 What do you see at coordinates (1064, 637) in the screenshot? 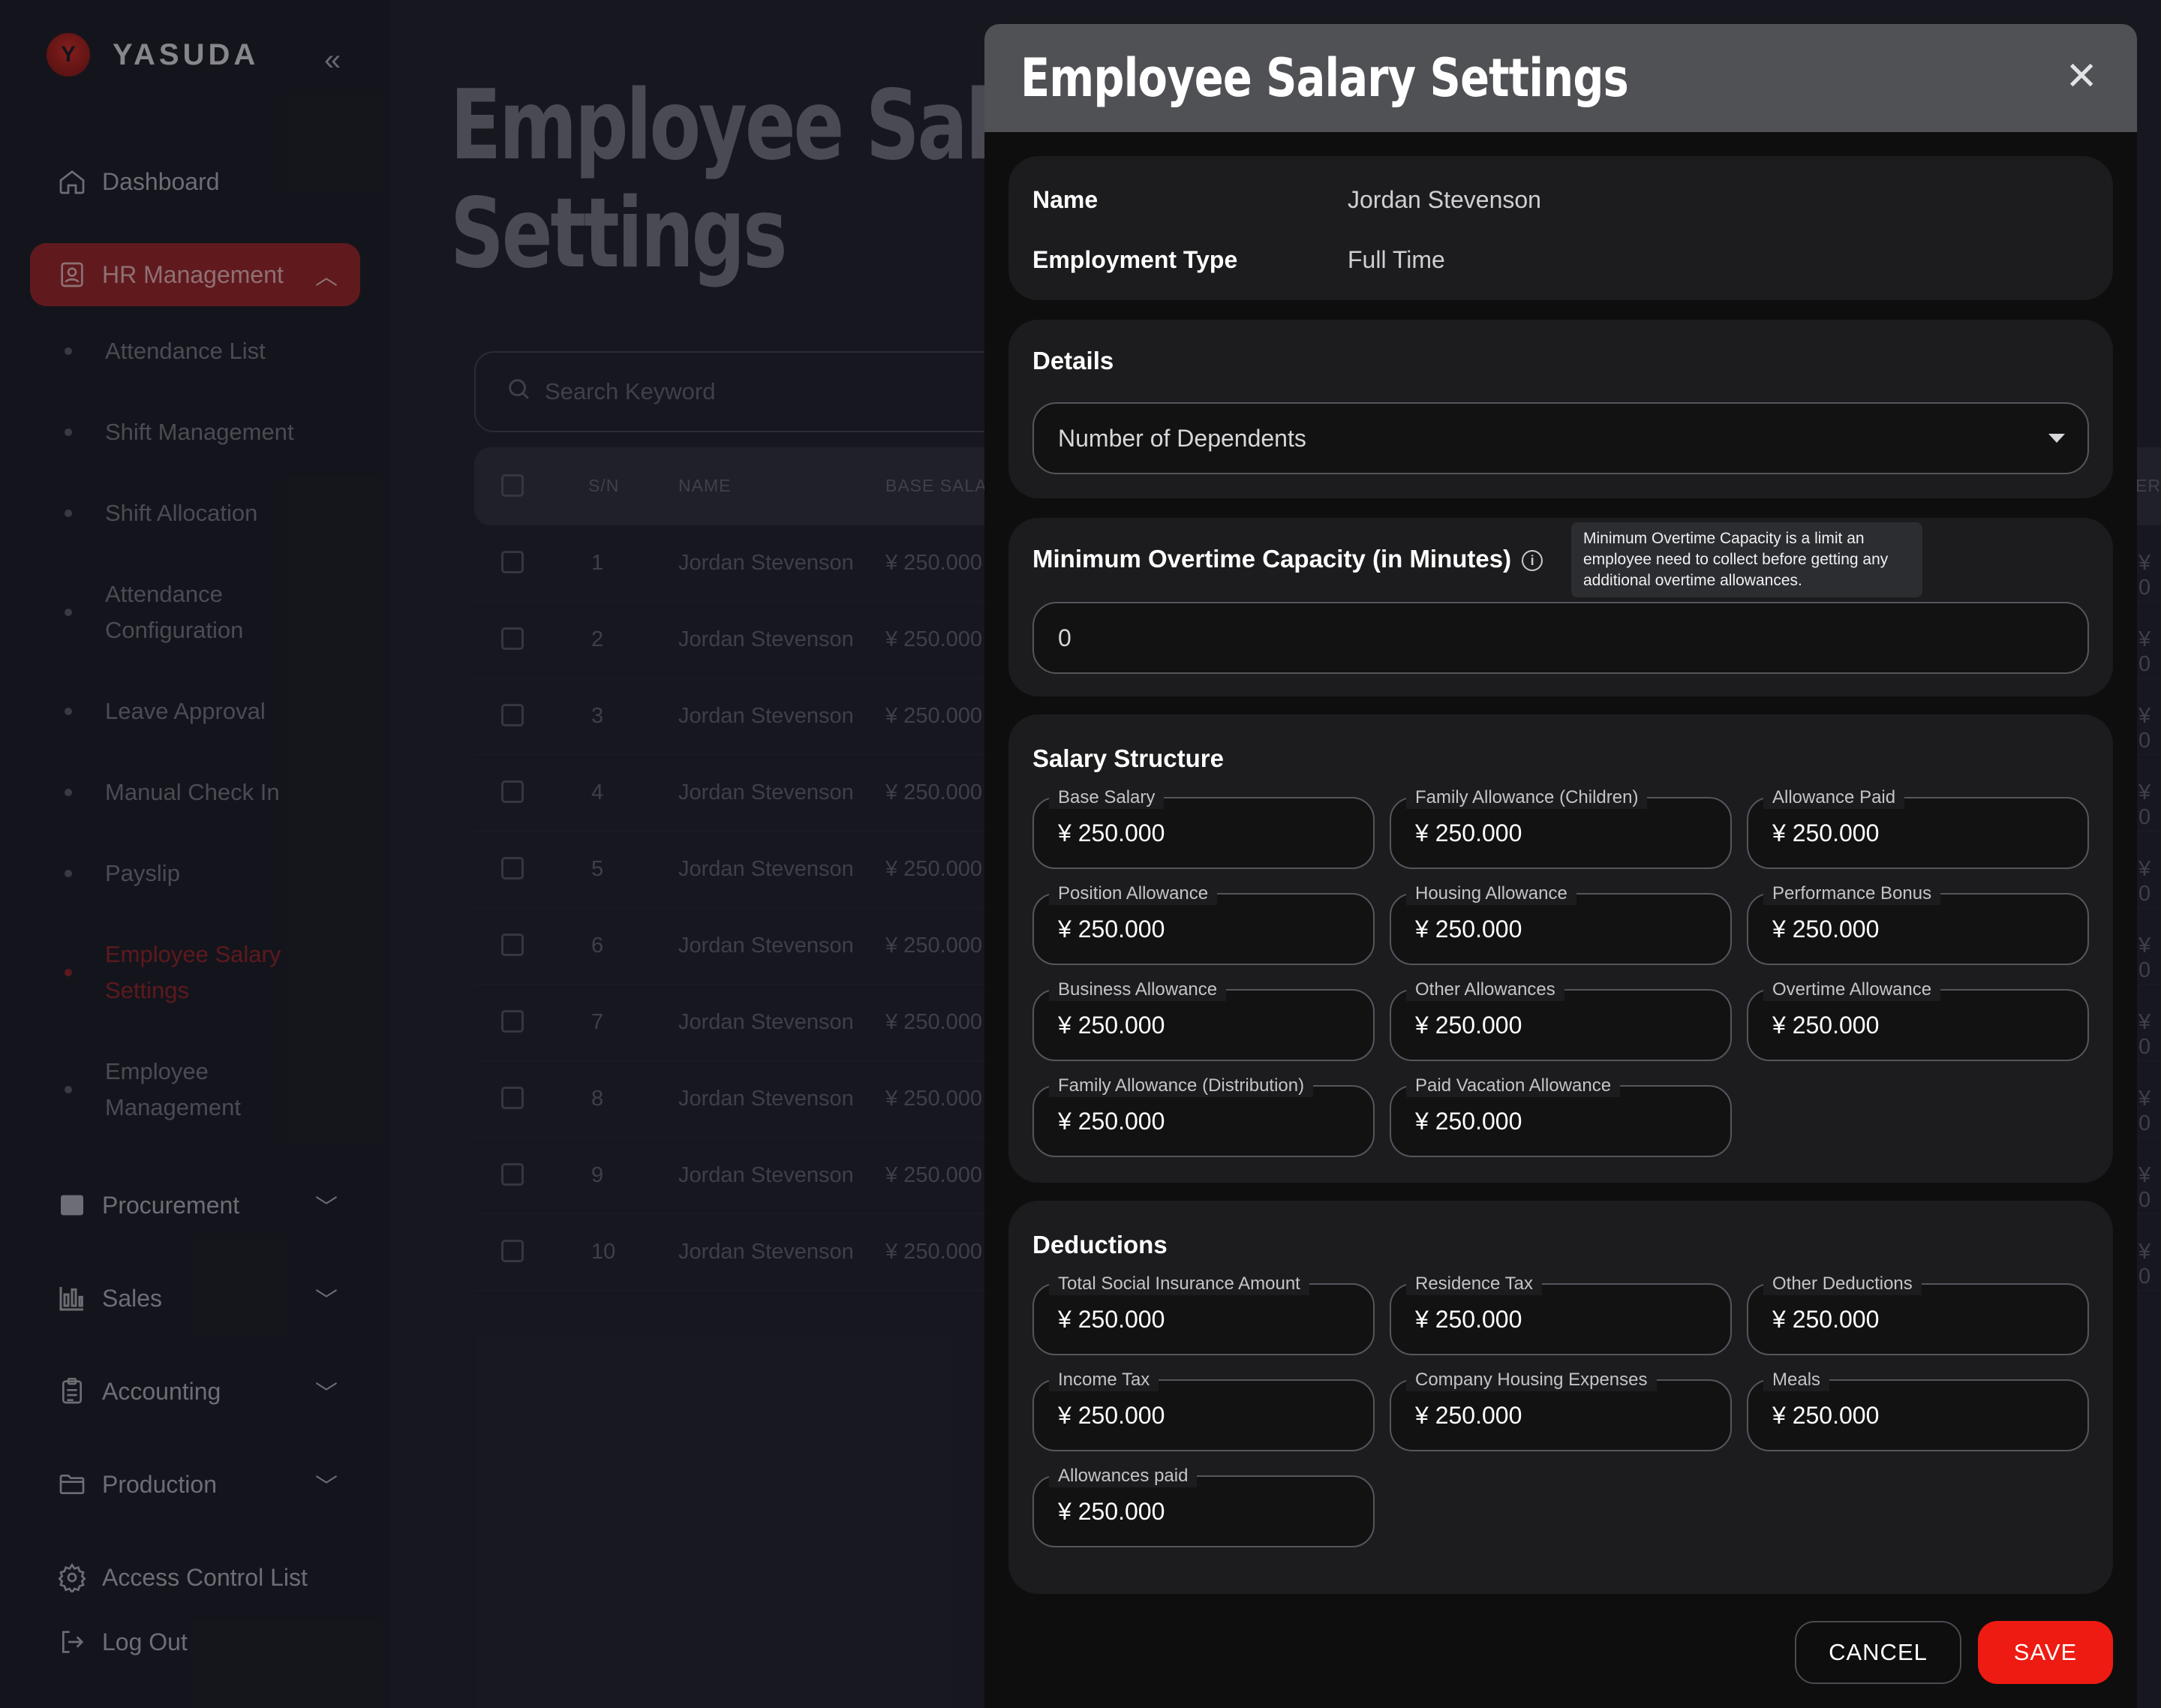
I see `overtime-input-value: 0` at bounding box center [1064, 637].